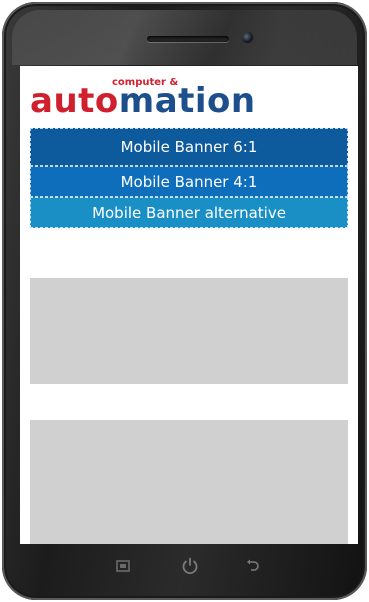 This screenshot has height=602, width=369. I want to click on mobile-banner-4-1: Mobile Banner 4:1, so click(189, 181).